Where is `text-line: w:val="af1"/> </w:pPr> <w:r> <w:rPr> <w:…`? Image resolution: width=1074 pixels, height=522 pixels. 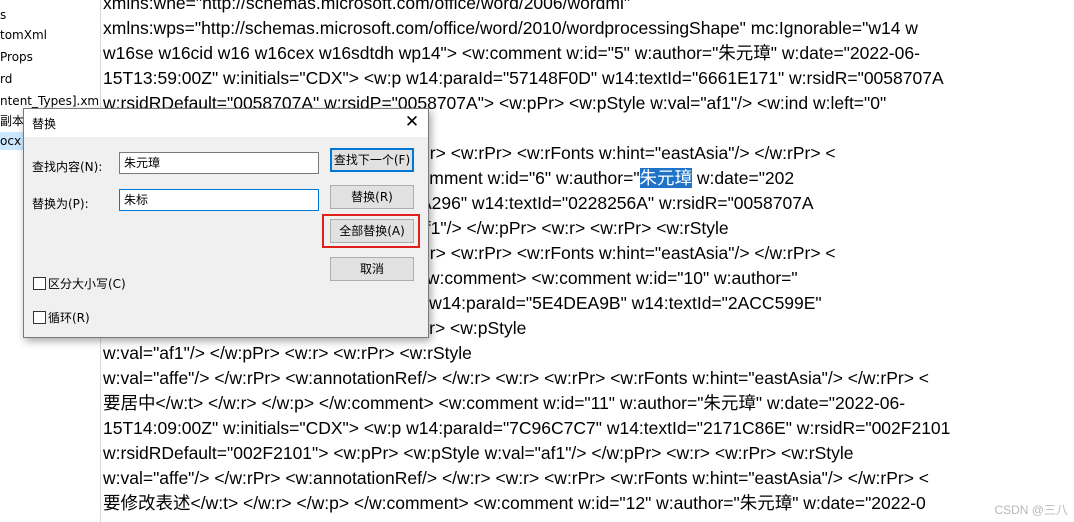 text-line: w:val="af1"/> </w:pPr> <w:r> <w:rPr> <w:… is located at coordinates (287, 353).